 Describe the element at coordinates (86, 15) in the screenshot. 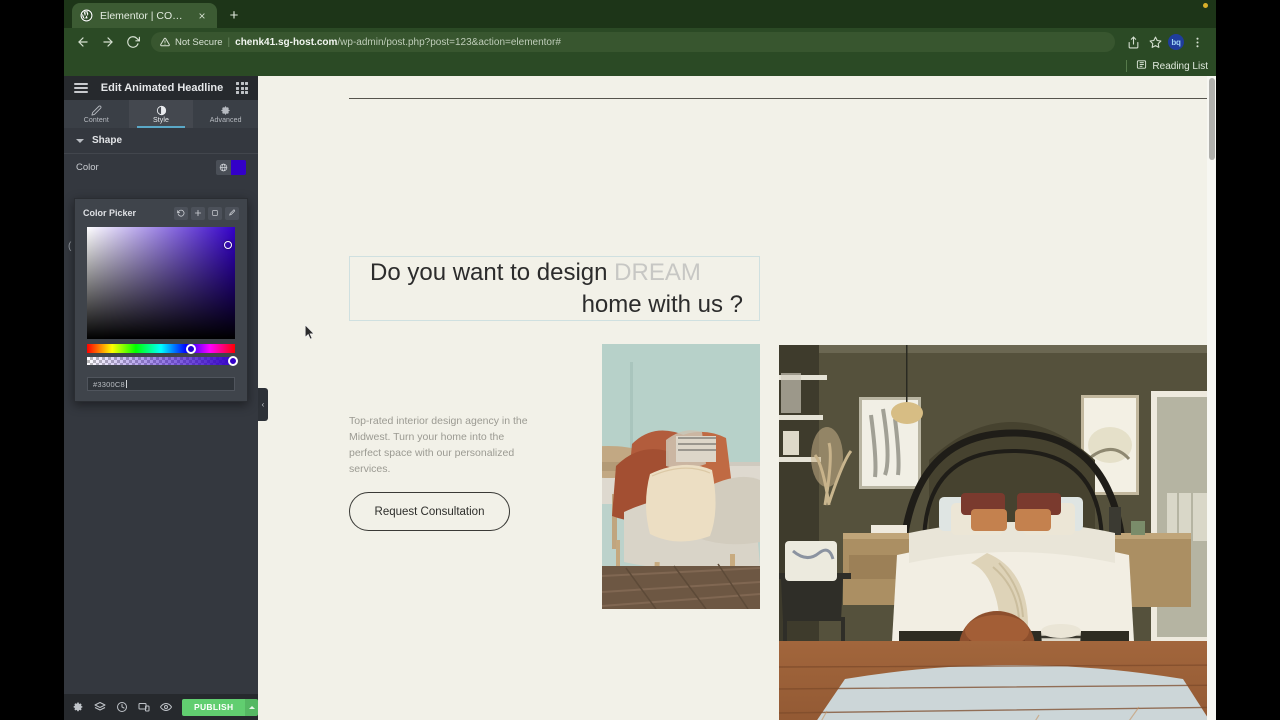

I see `wordpress-icon` at that location.